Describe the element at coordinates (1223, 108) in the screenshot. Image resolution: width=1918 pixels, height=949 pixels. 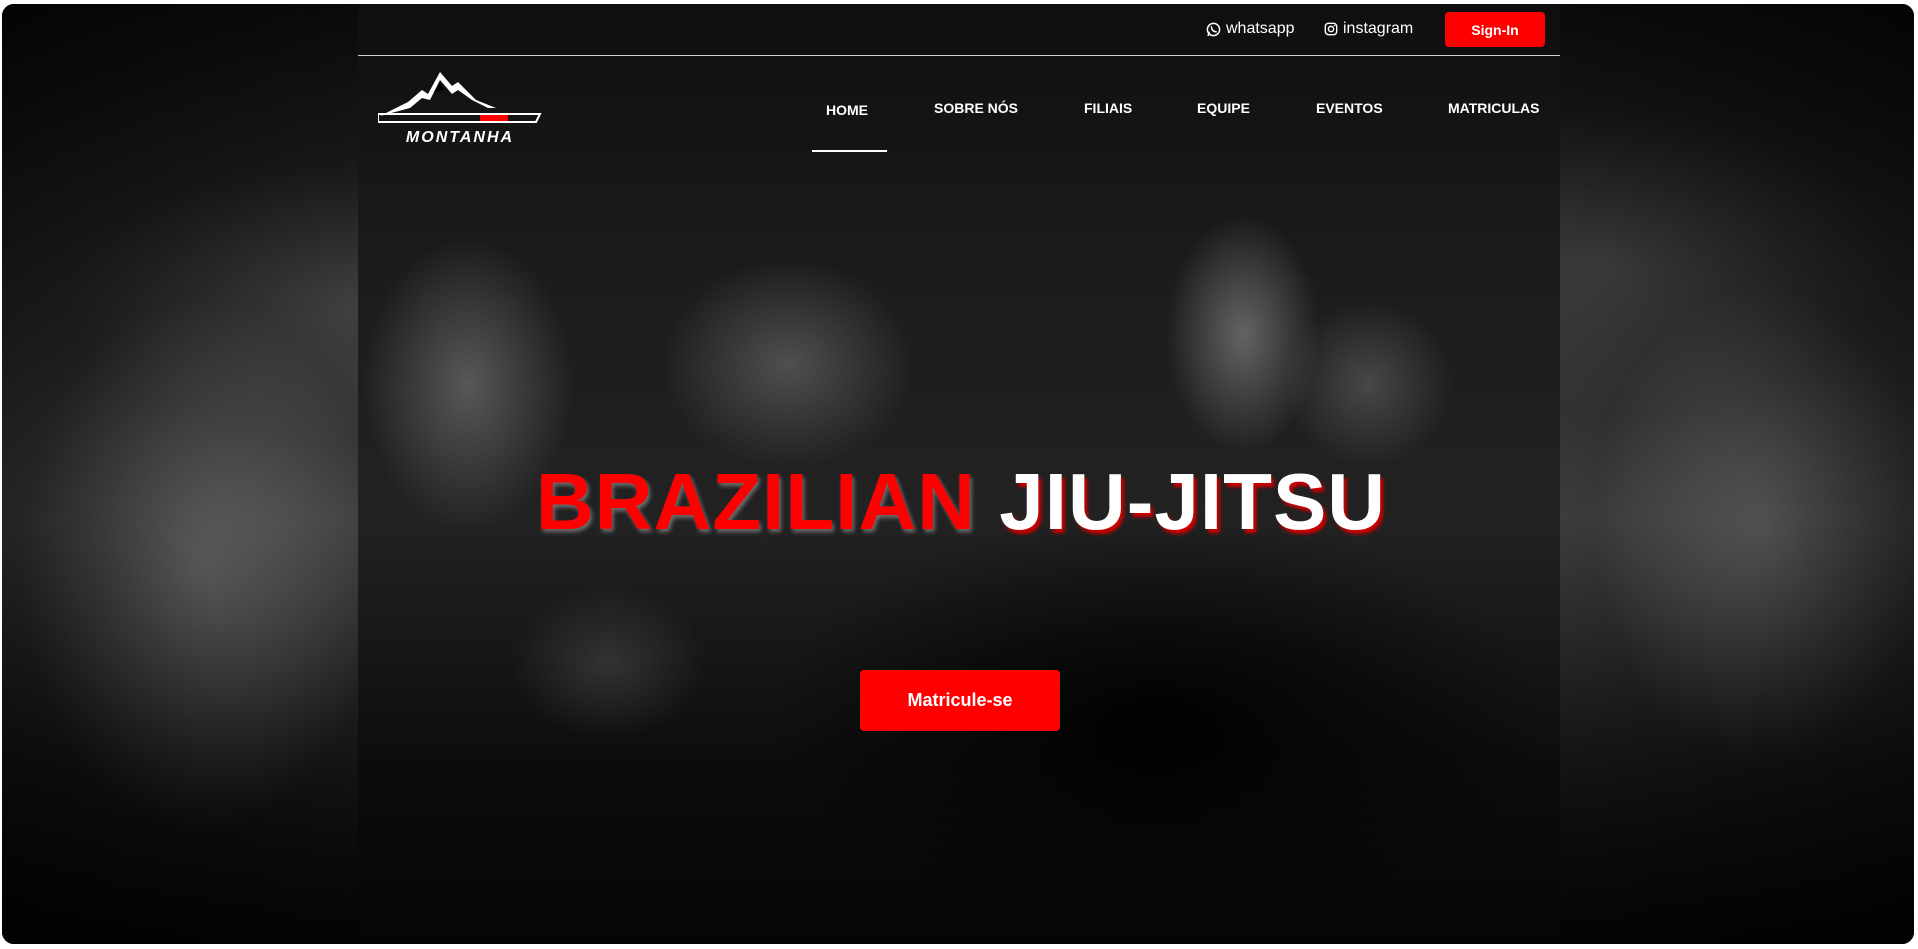
I see `nav-item-equipe: EQUIPE` at that location.